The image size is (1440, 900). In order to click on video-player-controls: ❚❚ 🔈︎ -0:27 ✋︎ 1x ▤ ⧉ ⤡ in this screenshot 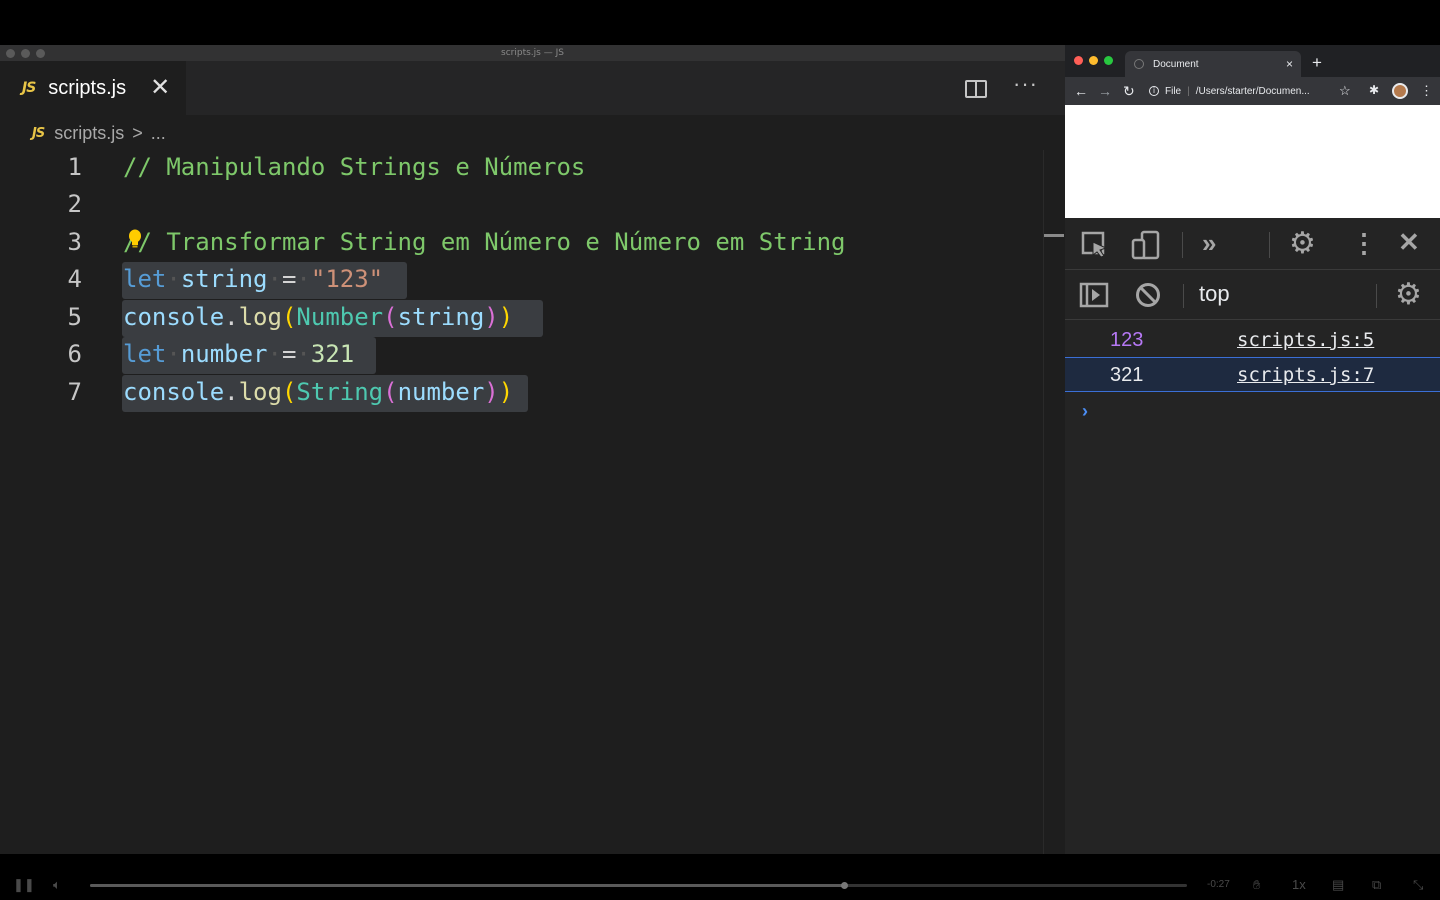, I will do `click(720, 877)`.